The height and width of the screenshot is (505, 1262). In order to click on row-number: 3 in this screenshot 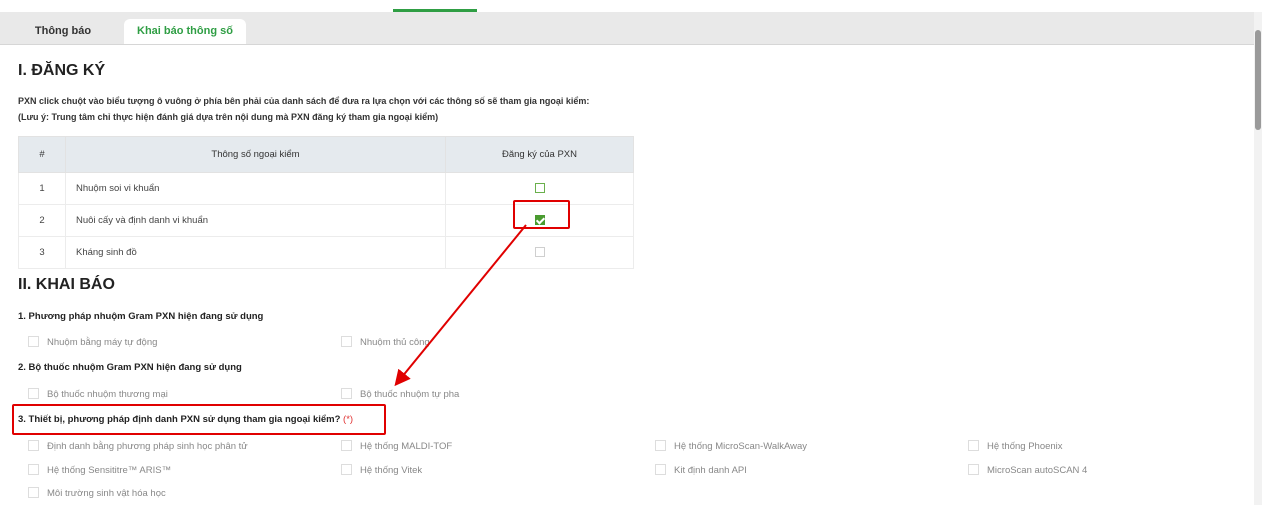, I will do `click(42, 252)`.